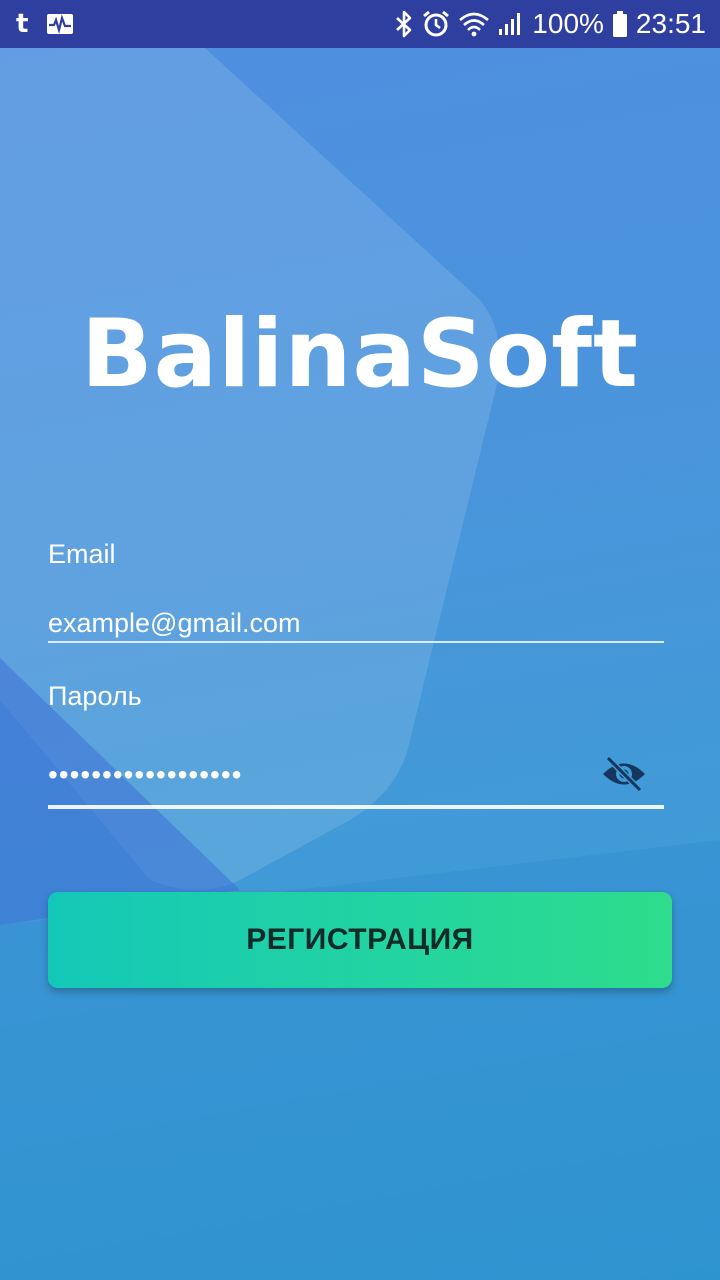  I want to click on password-visibility-toggle, so click(624, 774).